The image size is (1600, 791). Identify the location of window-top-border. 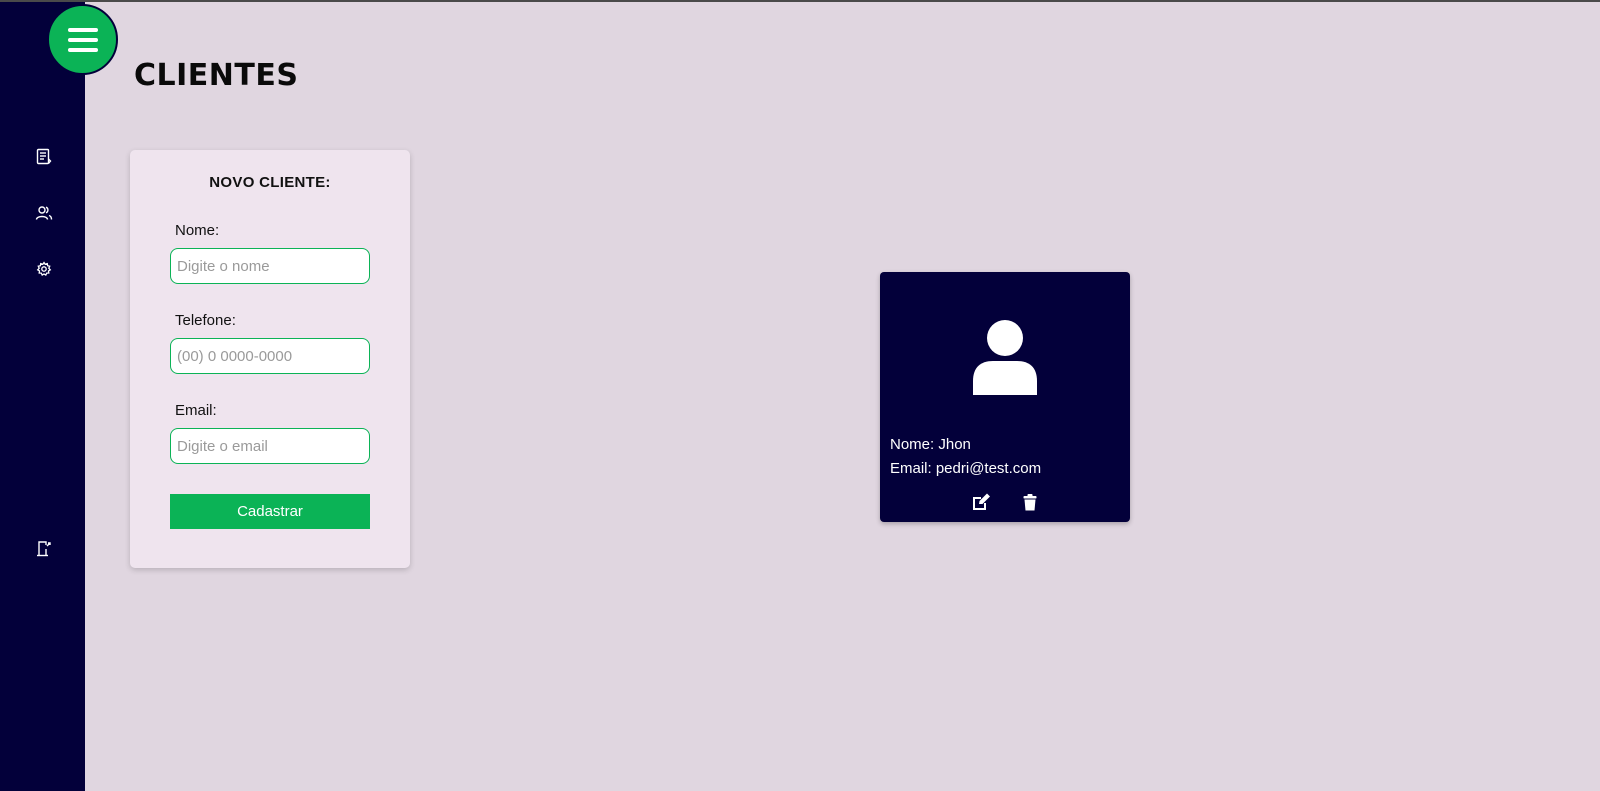
(800, 1).